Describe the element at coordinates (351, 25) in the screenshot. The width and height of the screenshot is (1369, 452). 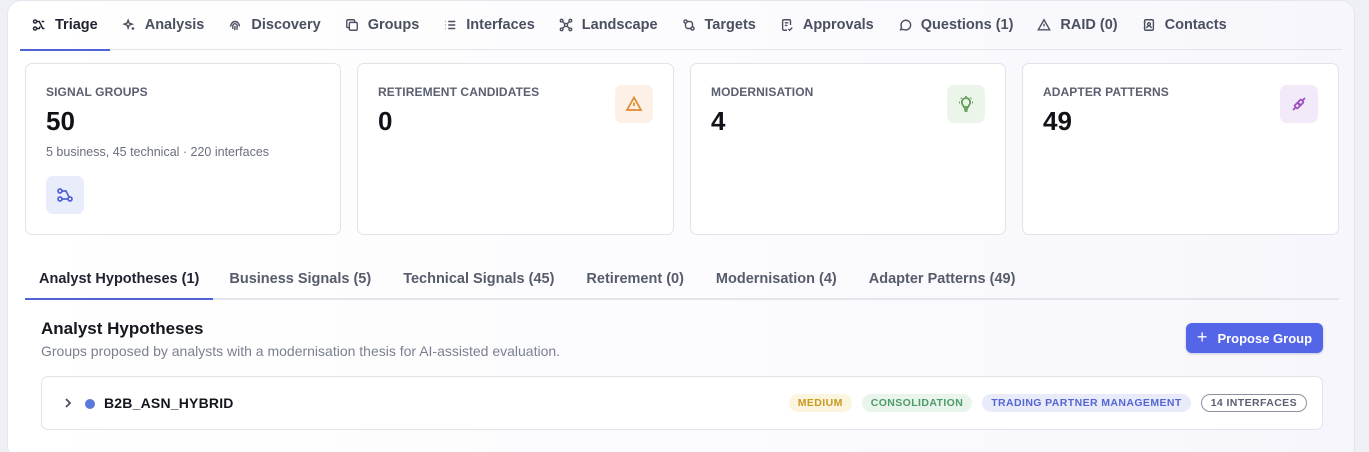
I see `copy-icon` at that location.